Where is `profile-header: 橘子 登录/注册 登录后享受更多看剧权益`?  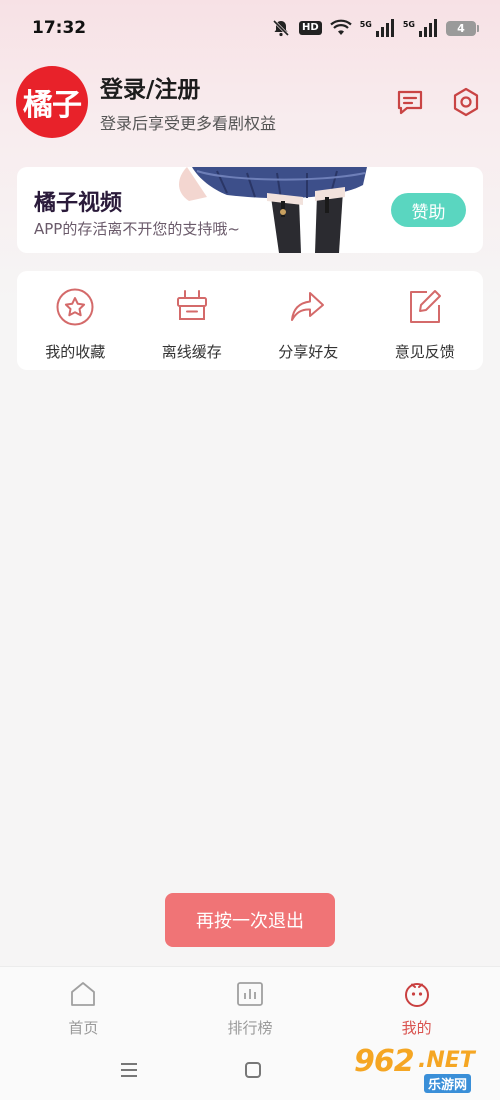 profile-header: 橘子 登录/注册 登录后享受更多看剧权益 is located at coordinates (251, 102).